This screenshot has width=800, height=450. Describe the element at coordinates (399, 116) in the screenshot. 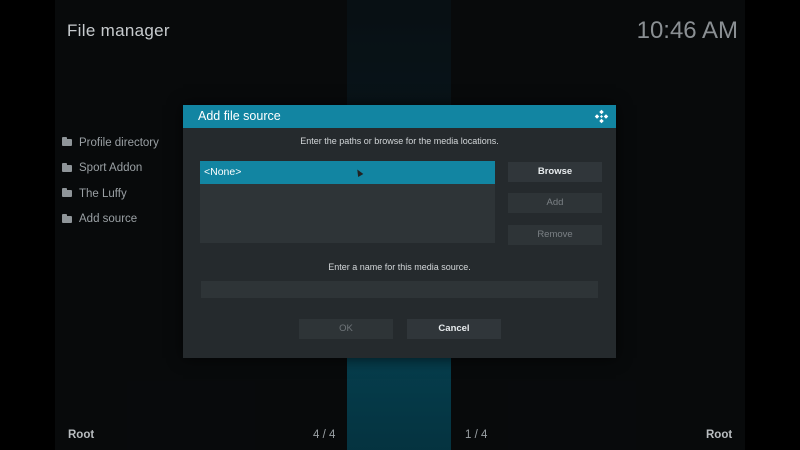

I see `dialog-header: Add file source` at that location.